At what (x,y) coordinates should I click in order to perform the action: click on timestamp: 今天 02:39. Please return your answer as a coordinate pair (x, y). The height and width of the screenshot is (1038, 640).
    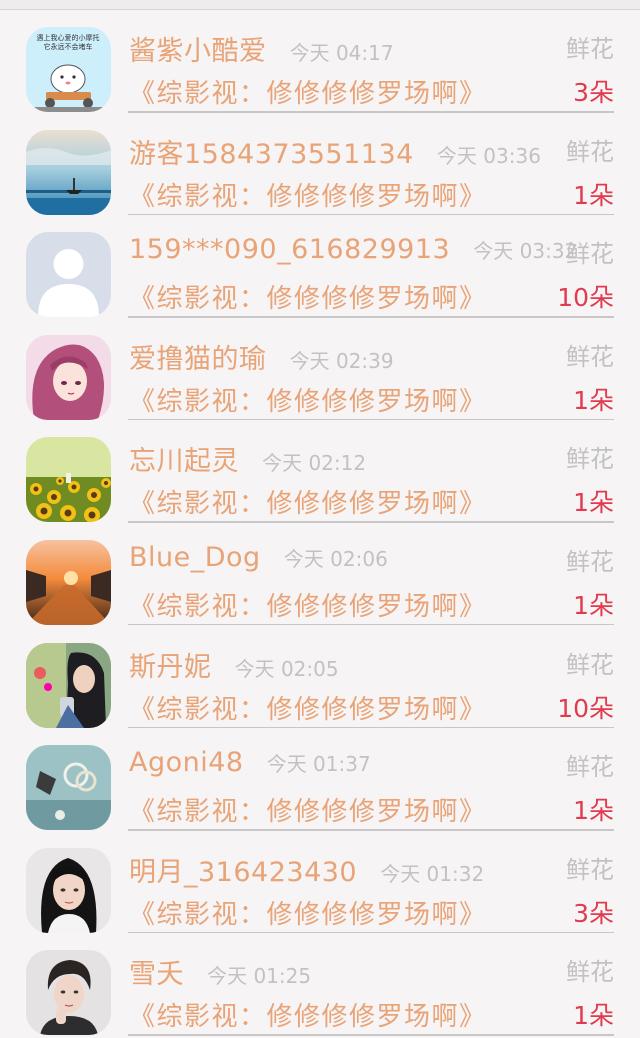
    Looking at the image, I should click on (341, 360).